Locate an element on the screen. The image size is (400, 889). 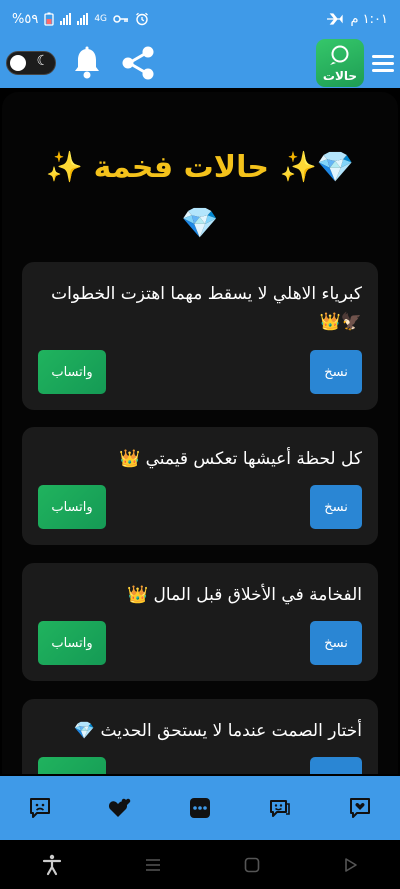
share-icon is located at coordinates (138, 63).